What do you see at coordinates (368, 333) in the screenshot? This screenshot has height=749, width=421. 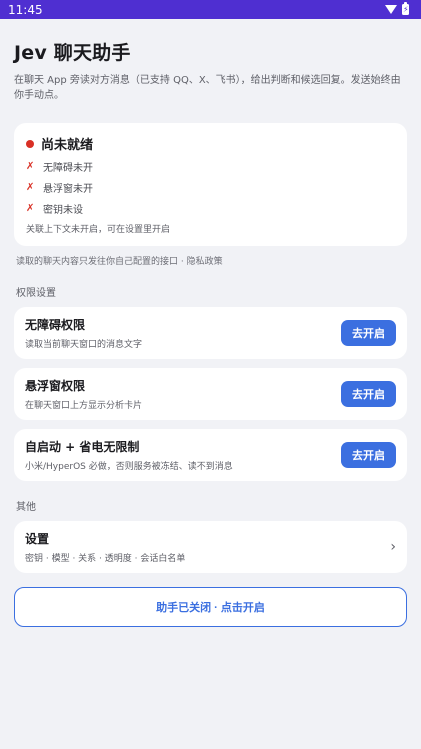 I see `enable-accessibility-button: 去开启` at bounding box center [368, 333].